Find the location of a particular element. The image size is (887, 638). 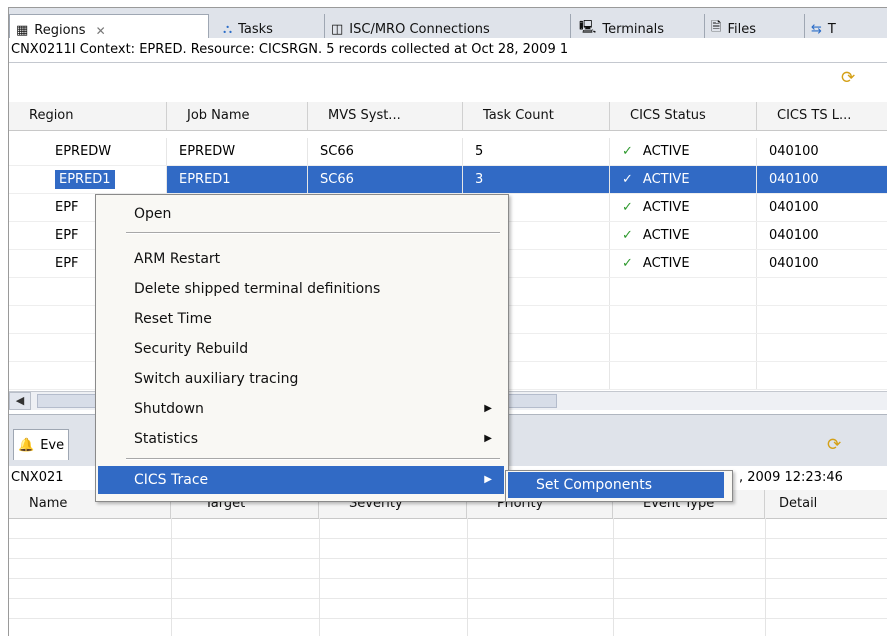

column-header: Detail is located at coordinates (826, 504).